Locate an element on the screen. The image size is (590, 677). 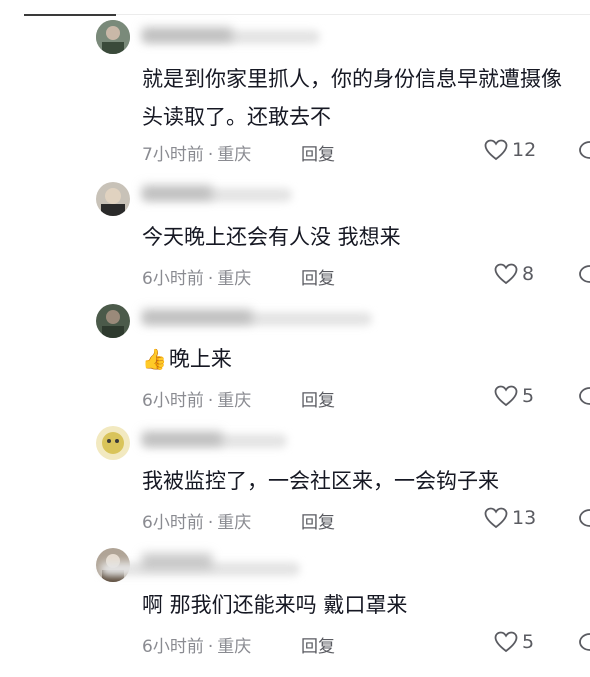
like-count: 13 is located at coordinates (524, 518).